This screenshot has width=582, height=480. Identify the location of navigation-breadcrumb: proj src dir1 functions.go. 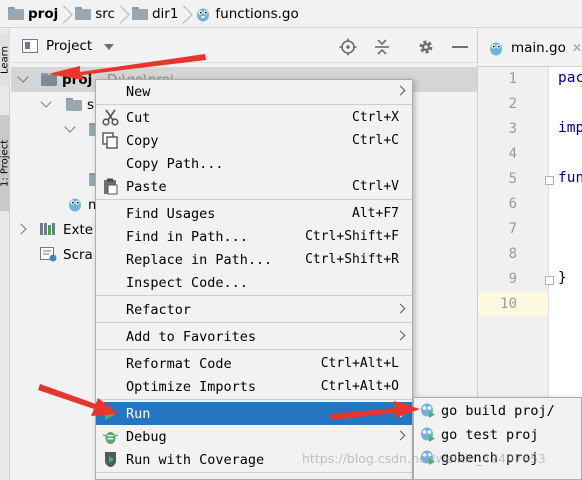
(291, 14).